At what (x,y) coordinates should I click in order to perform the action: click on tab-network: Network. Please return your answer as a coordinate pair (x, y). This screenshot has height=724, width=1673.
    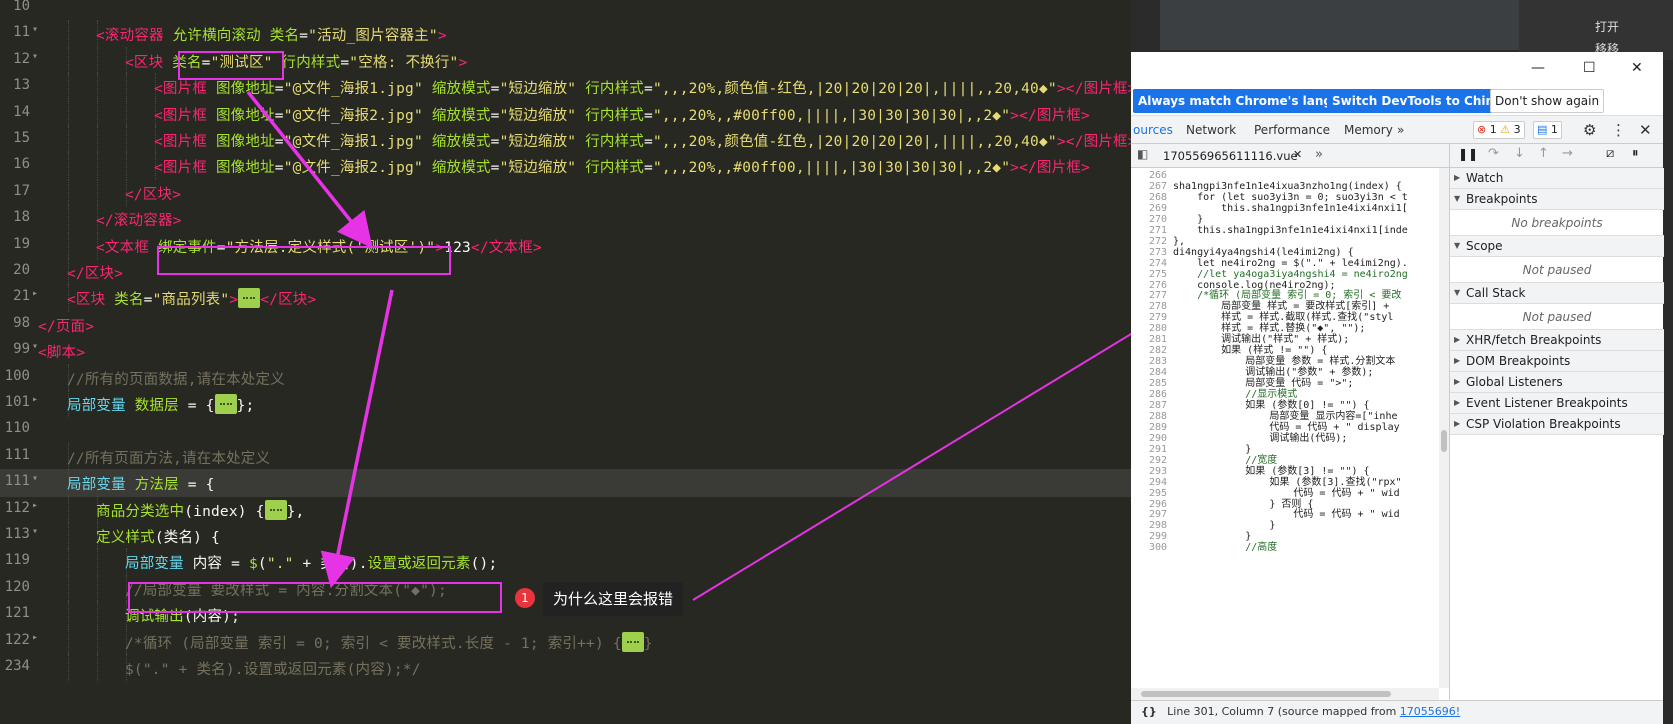
    Looking at the image, I should click on (1211, 130).